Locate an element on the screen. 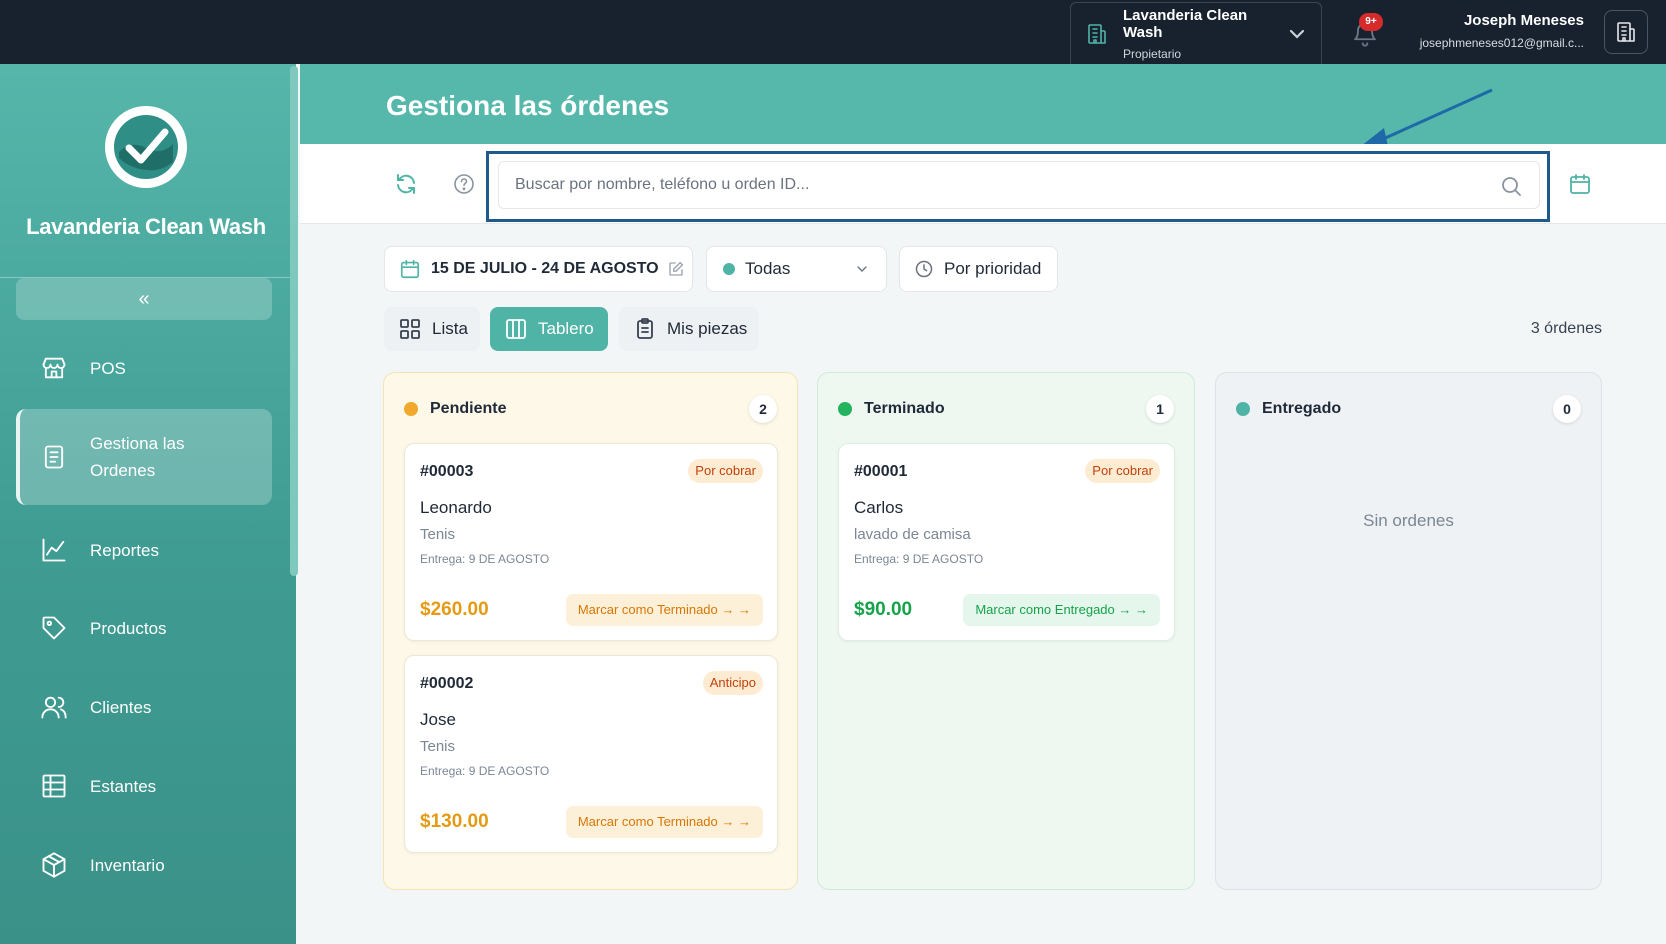 The image size is (1666, 944). tag-icon is located at coordinates (54, 628).